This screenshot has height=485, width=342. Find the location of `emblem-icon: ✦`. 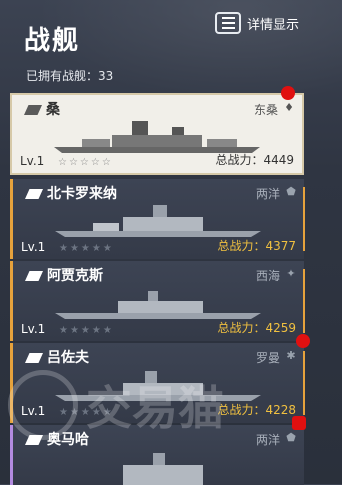

emblem-icon: ✦ is located at coordinates (291, 273).